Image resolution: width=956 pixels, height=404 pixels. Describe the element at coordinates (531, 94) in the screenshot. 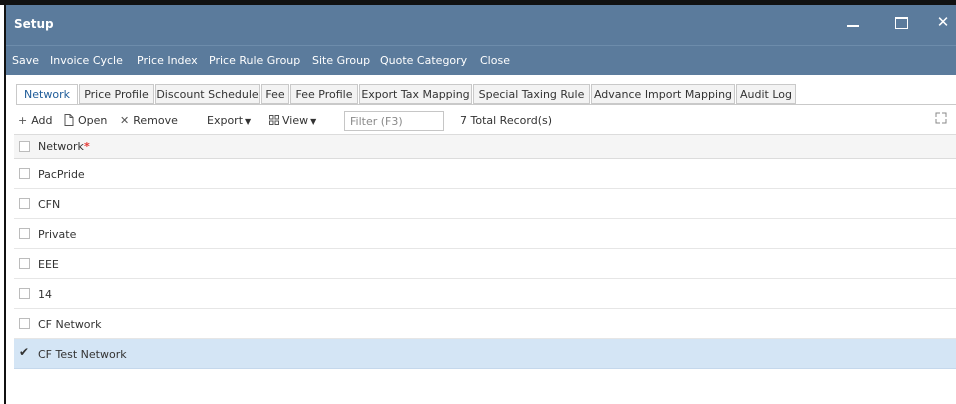

I see `tab-special-taxing-rule: Special Taxing Rule` at that location.